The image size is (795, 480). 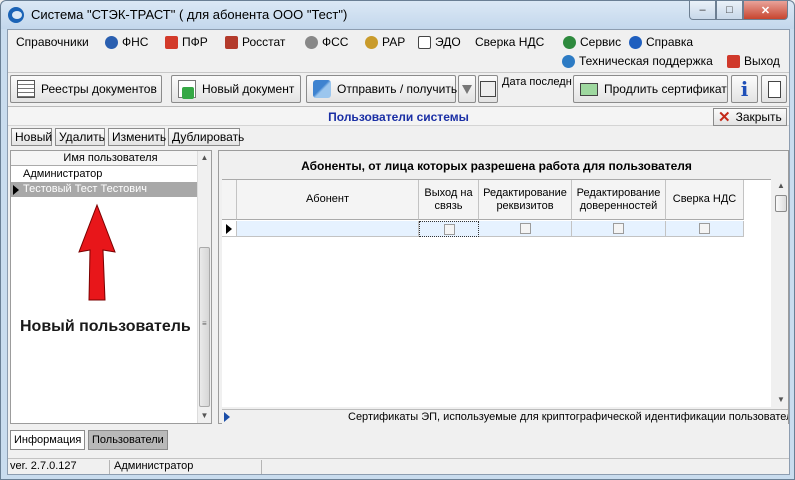 I want to click on annotation-arrow, so click(x=97, y=252).